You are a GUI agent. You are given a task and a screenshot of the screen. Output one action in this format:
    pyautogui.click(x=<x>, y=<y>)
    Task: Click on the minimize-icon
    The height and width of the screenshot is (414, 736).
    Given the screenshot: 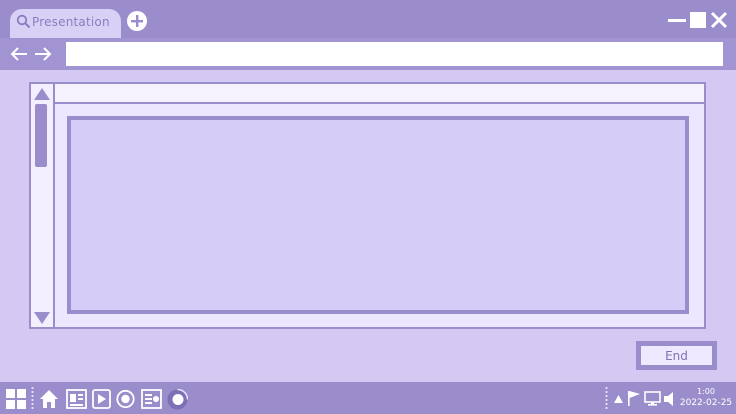 What is the action you would take?
    pyautogui.click(x=677, y=20)
    